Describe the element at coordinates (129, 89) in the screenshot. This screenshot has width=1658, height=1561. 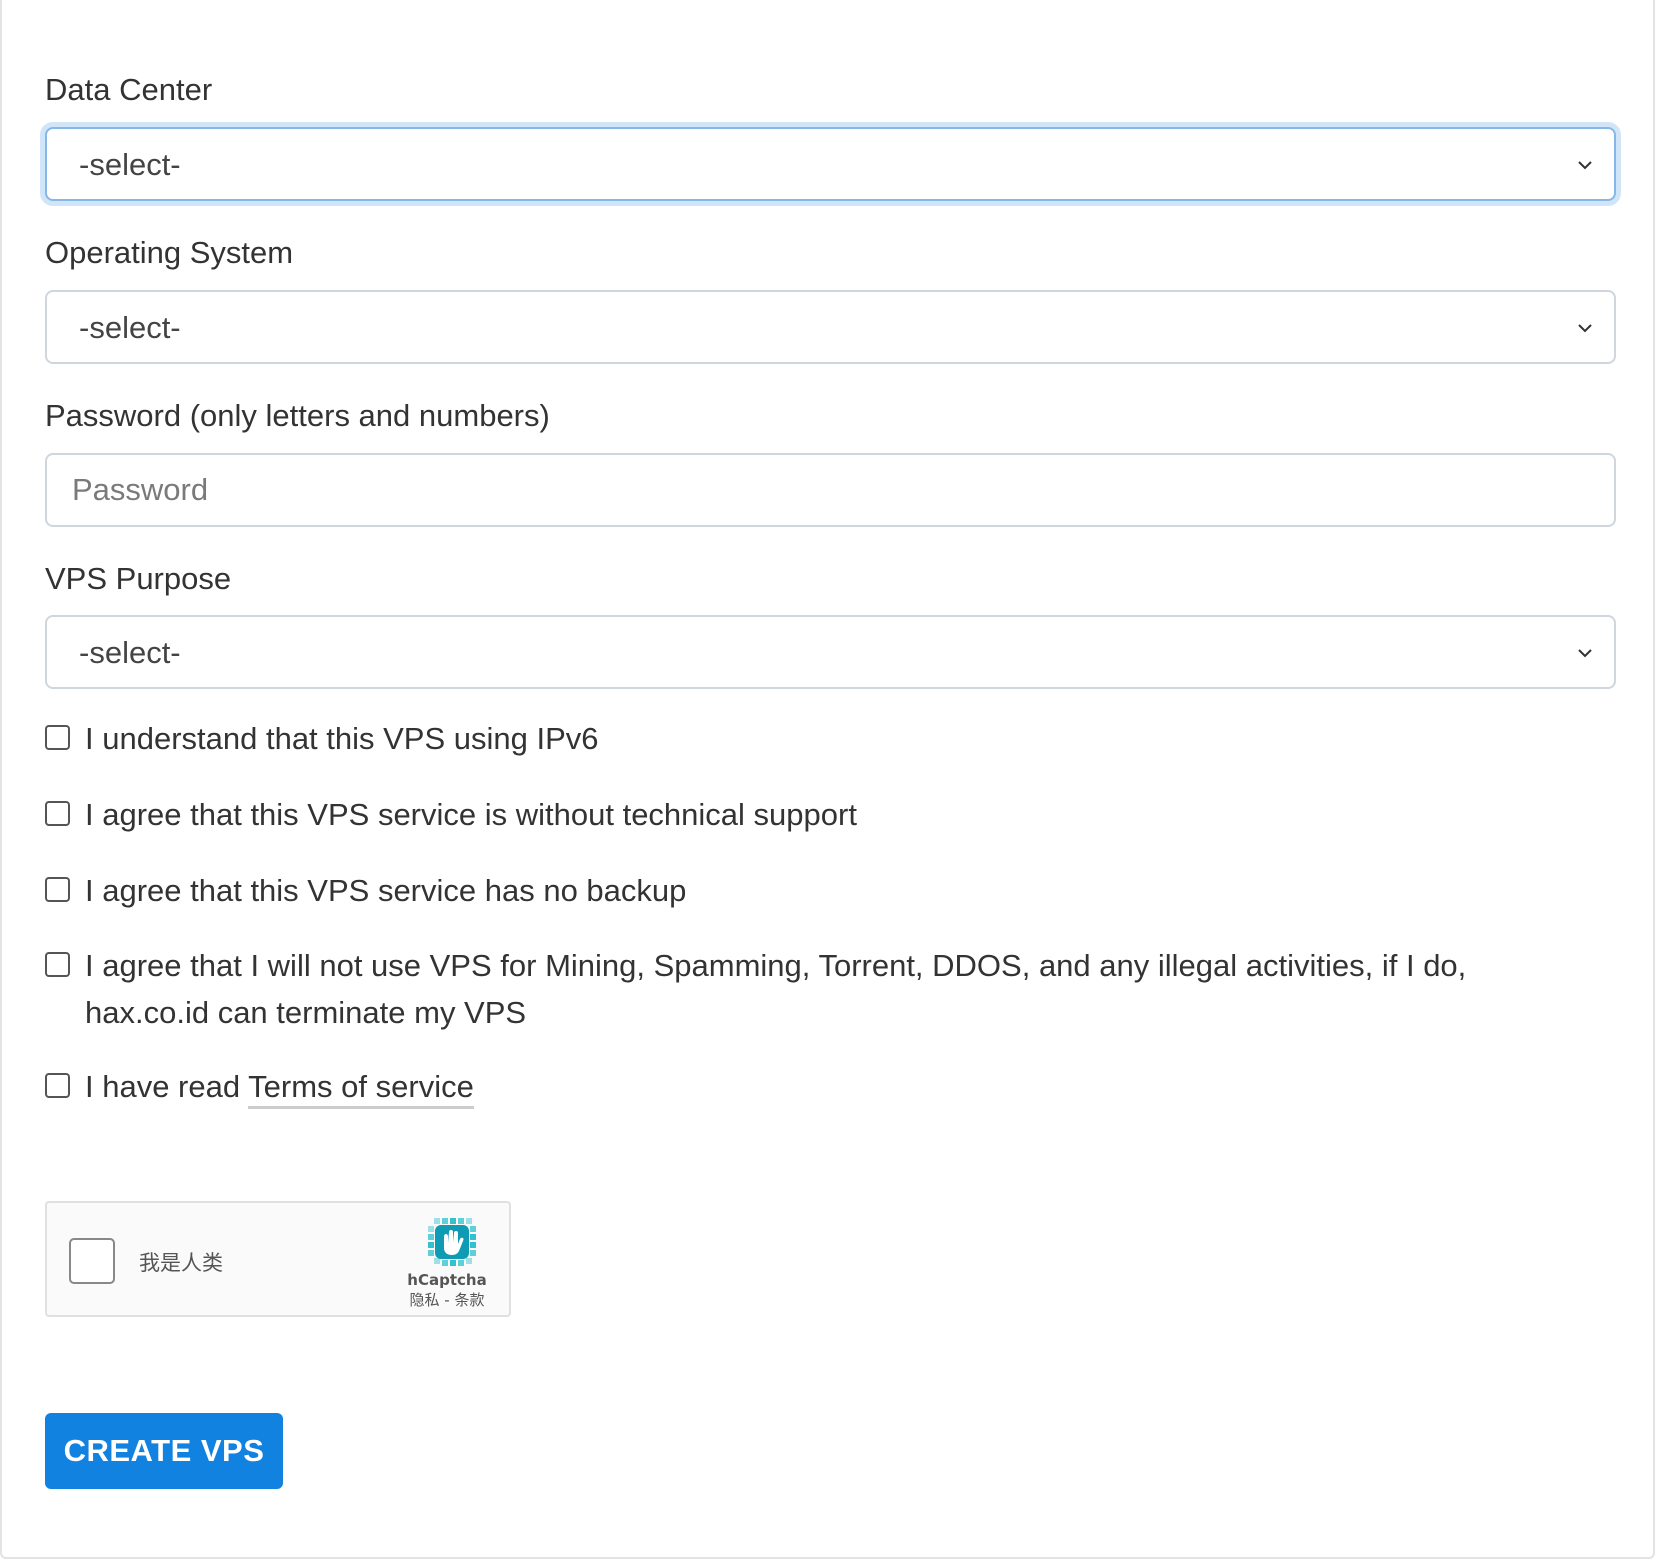
I see `data-center-label: Data Center` at that location.